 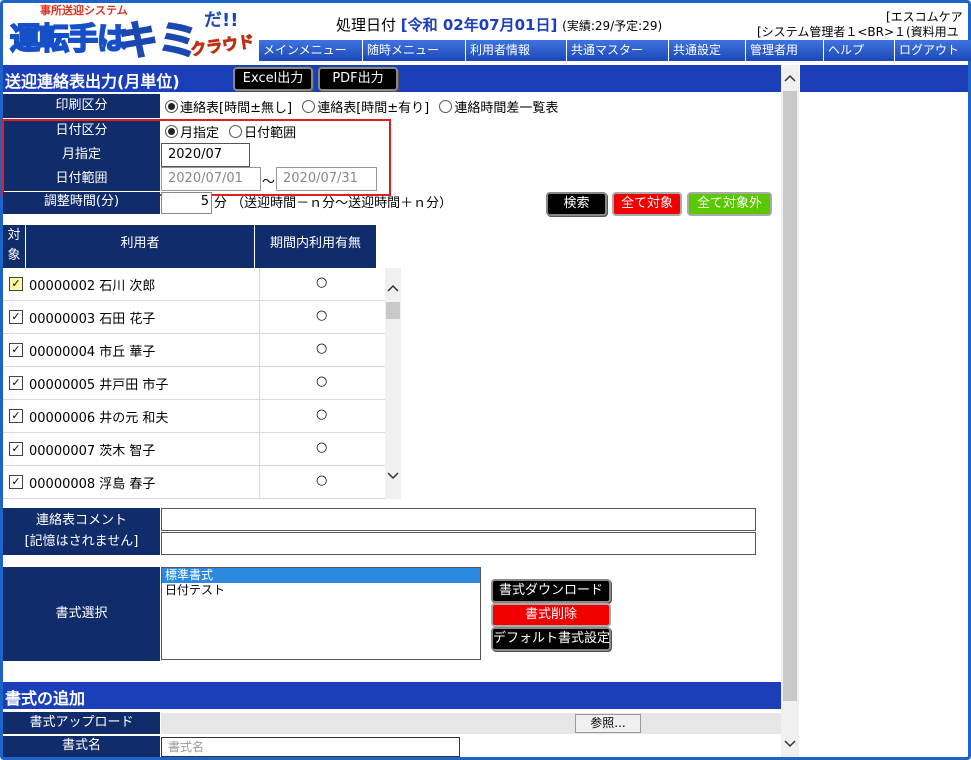 What do you see at coordinates (790, 396) in the screenshot?
I see `page-scrollbar-thumb` at bounding box center [790, 396].